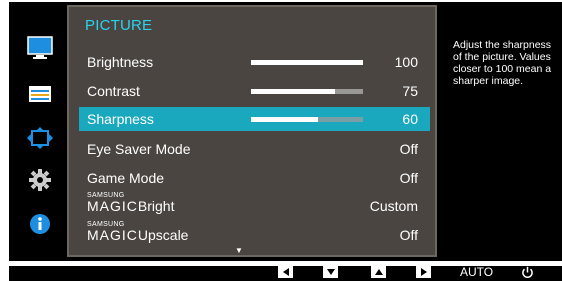 Image resolution: width=562 pixels, height=281 pixels. I want to click on menu-item-eye-saver-mode: Eye Saver Mode Off, so click(254, 149).